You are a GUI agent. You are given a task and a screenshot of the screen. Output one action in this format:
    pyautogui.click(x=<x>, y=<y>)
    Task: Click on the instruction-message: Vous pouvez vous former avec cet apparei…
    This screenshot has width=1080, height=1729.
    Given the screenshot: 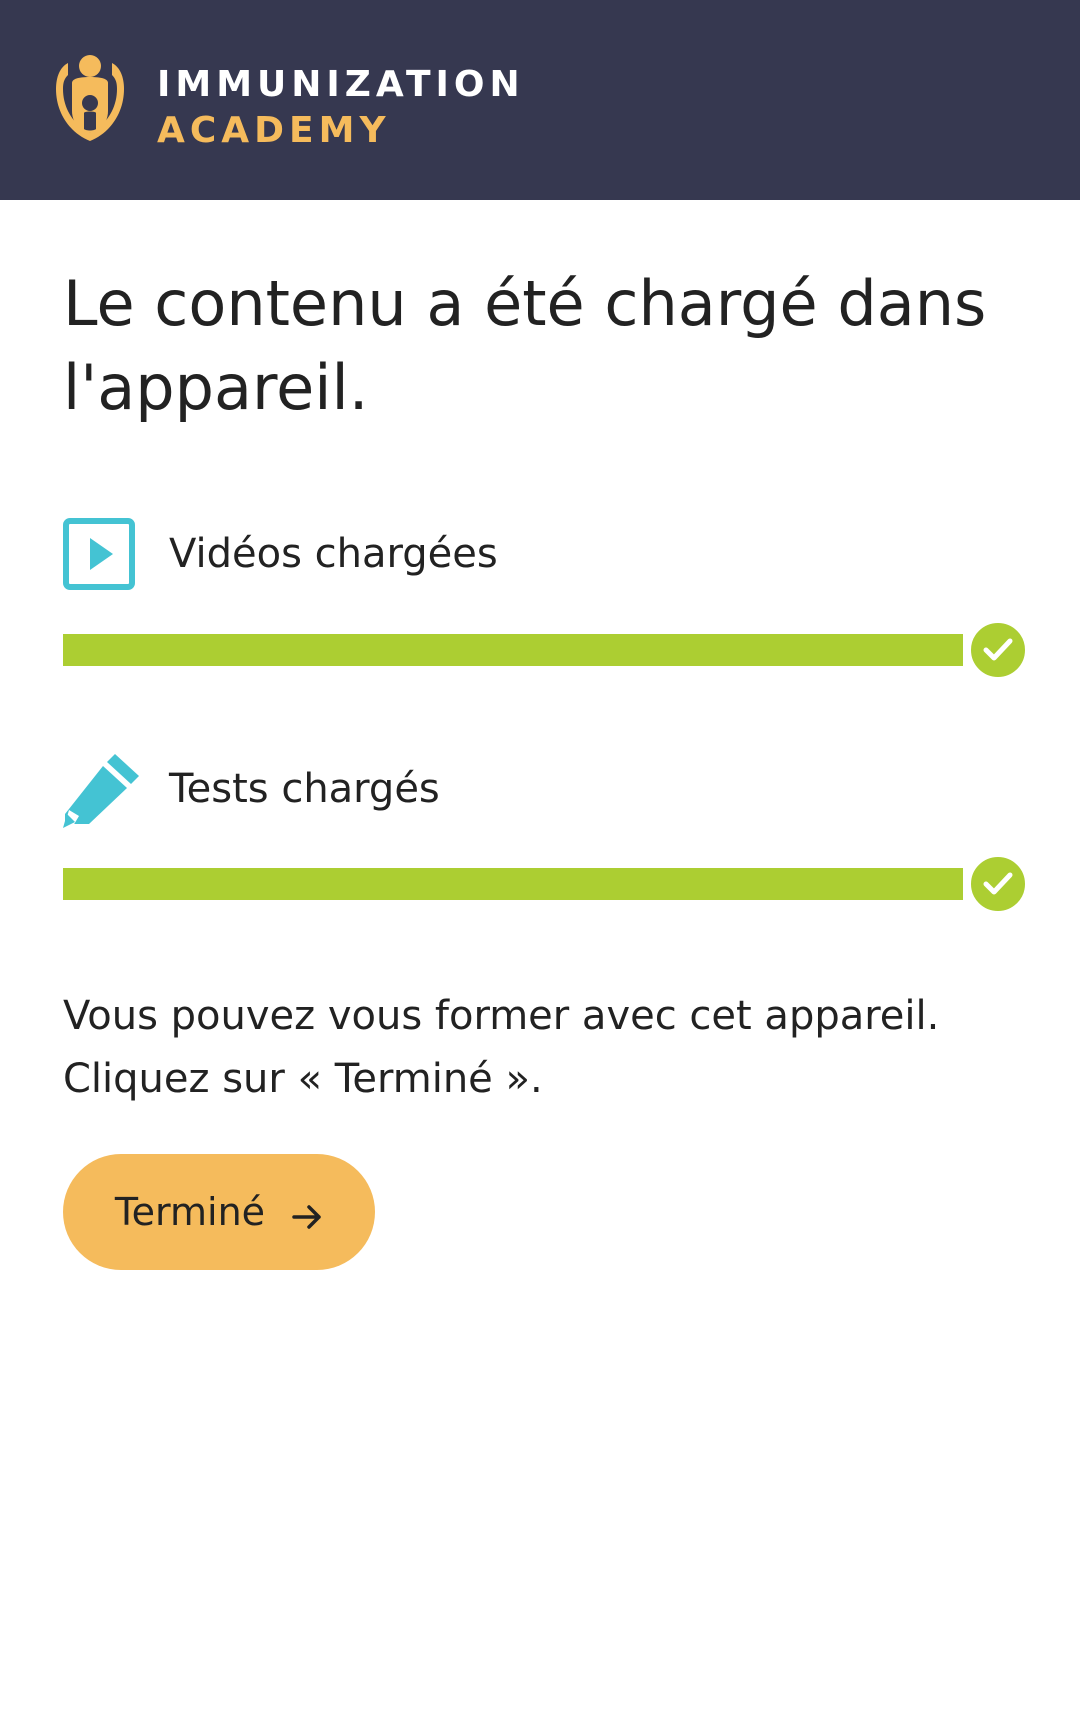 What is the action you would take?
    pyautogui.click(x=543, y=1048)
    